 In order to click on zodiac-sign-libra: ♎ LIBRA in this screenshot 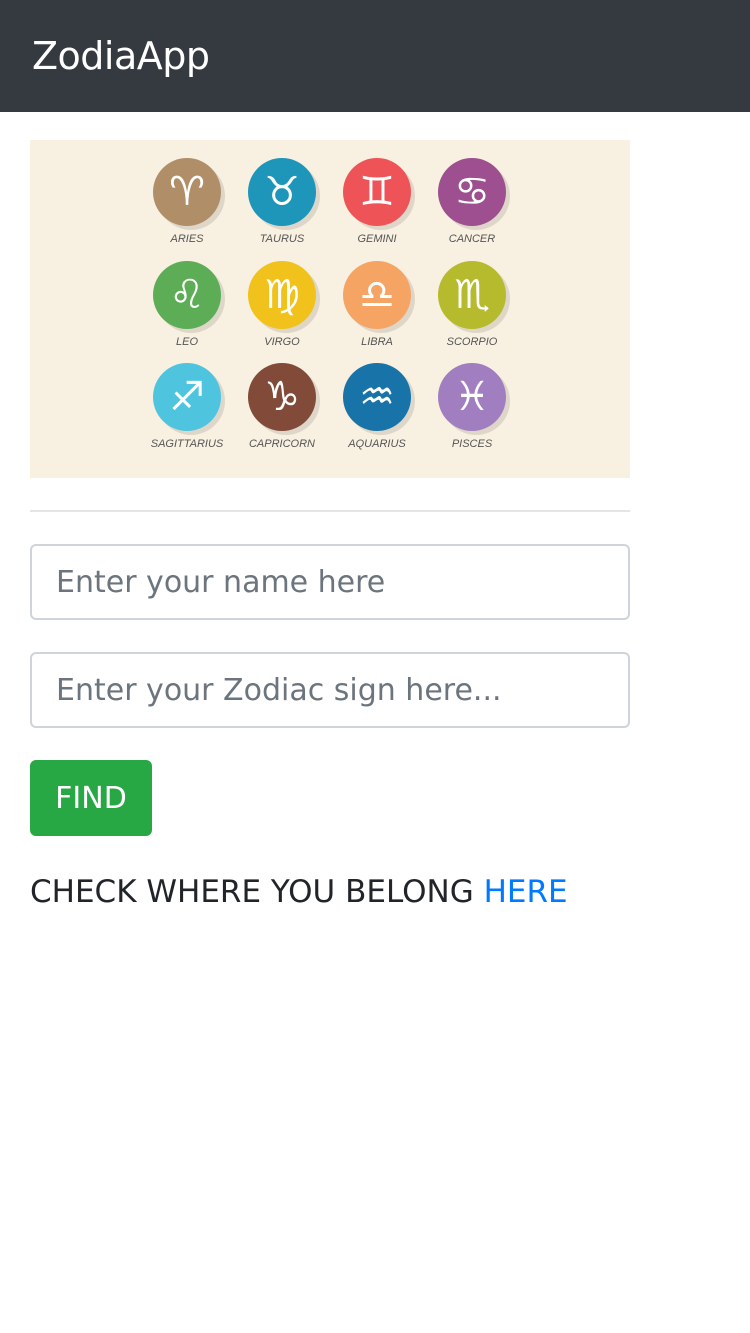, I will do `click(377, 304)`.